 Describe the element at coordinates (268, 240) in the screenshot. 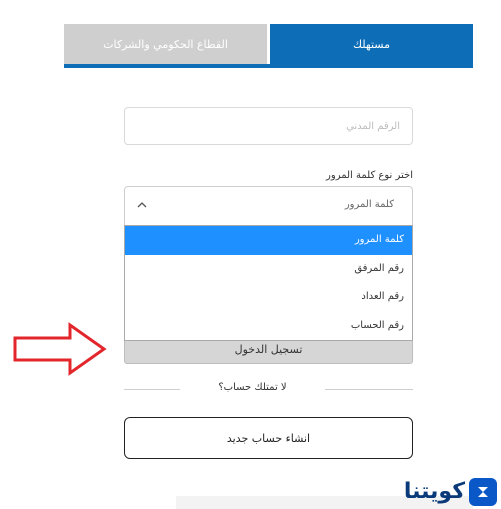

I see `dropdown-option-password: كلمة المرور` at that location.